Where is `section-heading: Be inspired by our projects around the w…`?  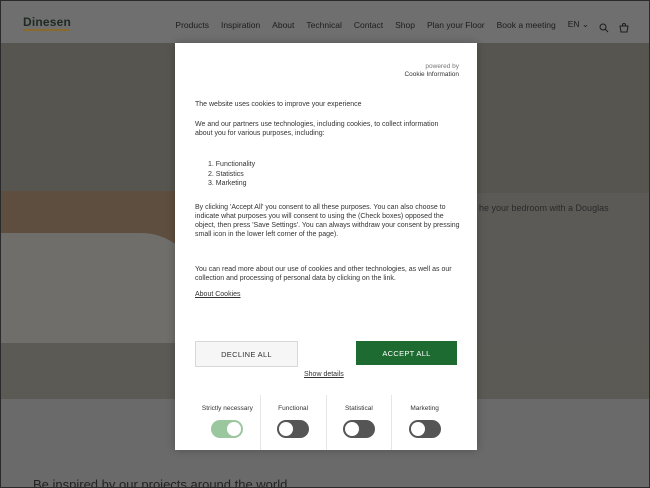
section-heading: Be inspired by our projects around the w… is located at coordinates (160, 482).